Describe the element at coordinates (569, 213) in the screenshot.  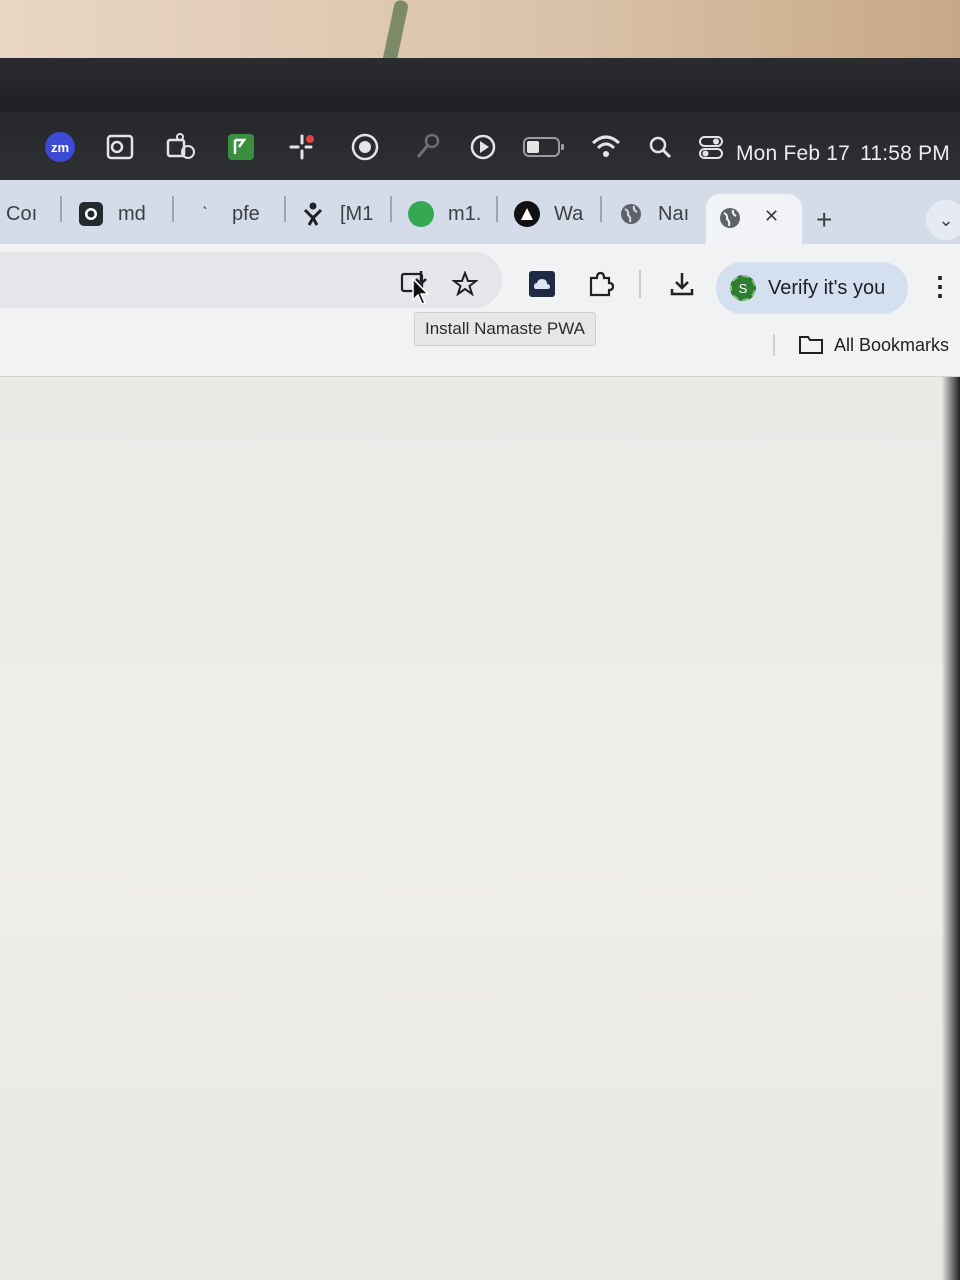
I see `tab-label: Wa` at that location.